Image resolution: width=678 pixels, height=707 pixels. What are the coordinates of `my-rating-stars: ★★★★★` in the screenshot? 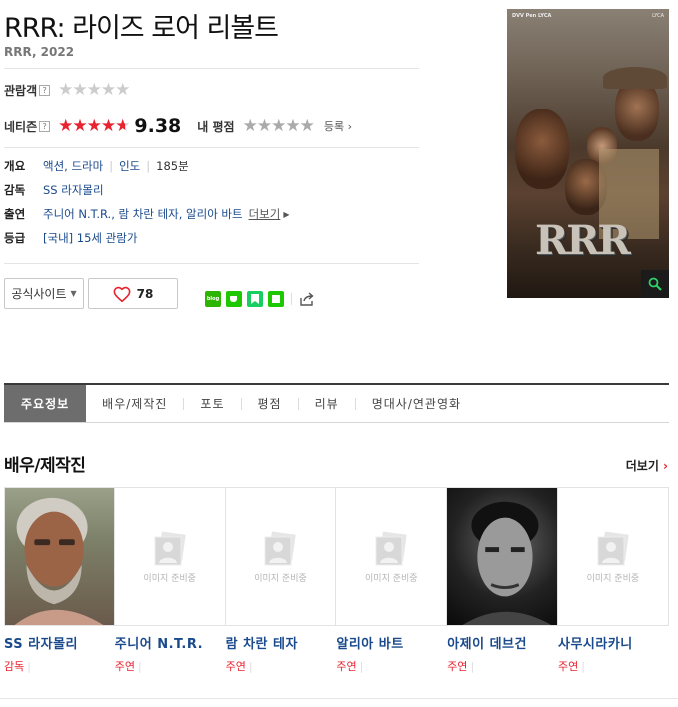 It's located at (279, 126).